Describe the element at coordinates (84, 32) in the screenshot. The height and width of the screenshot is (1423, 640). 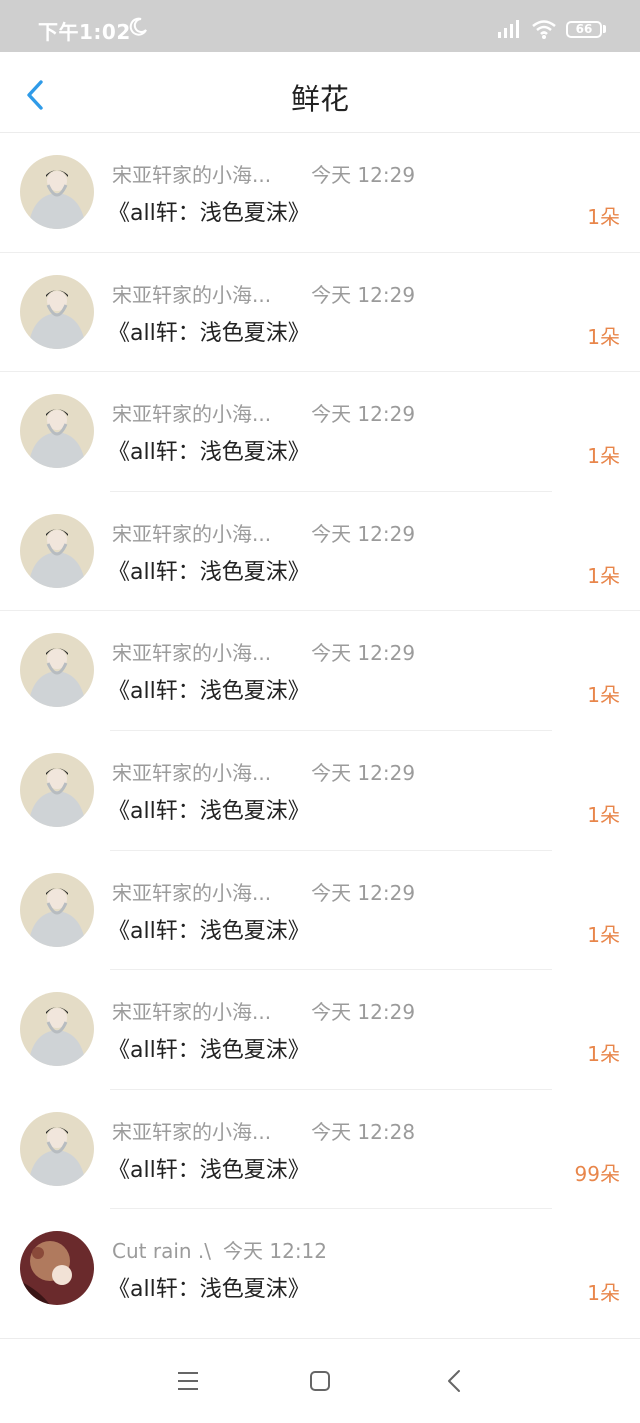
I see `status-time: 下午1:02` at that location.